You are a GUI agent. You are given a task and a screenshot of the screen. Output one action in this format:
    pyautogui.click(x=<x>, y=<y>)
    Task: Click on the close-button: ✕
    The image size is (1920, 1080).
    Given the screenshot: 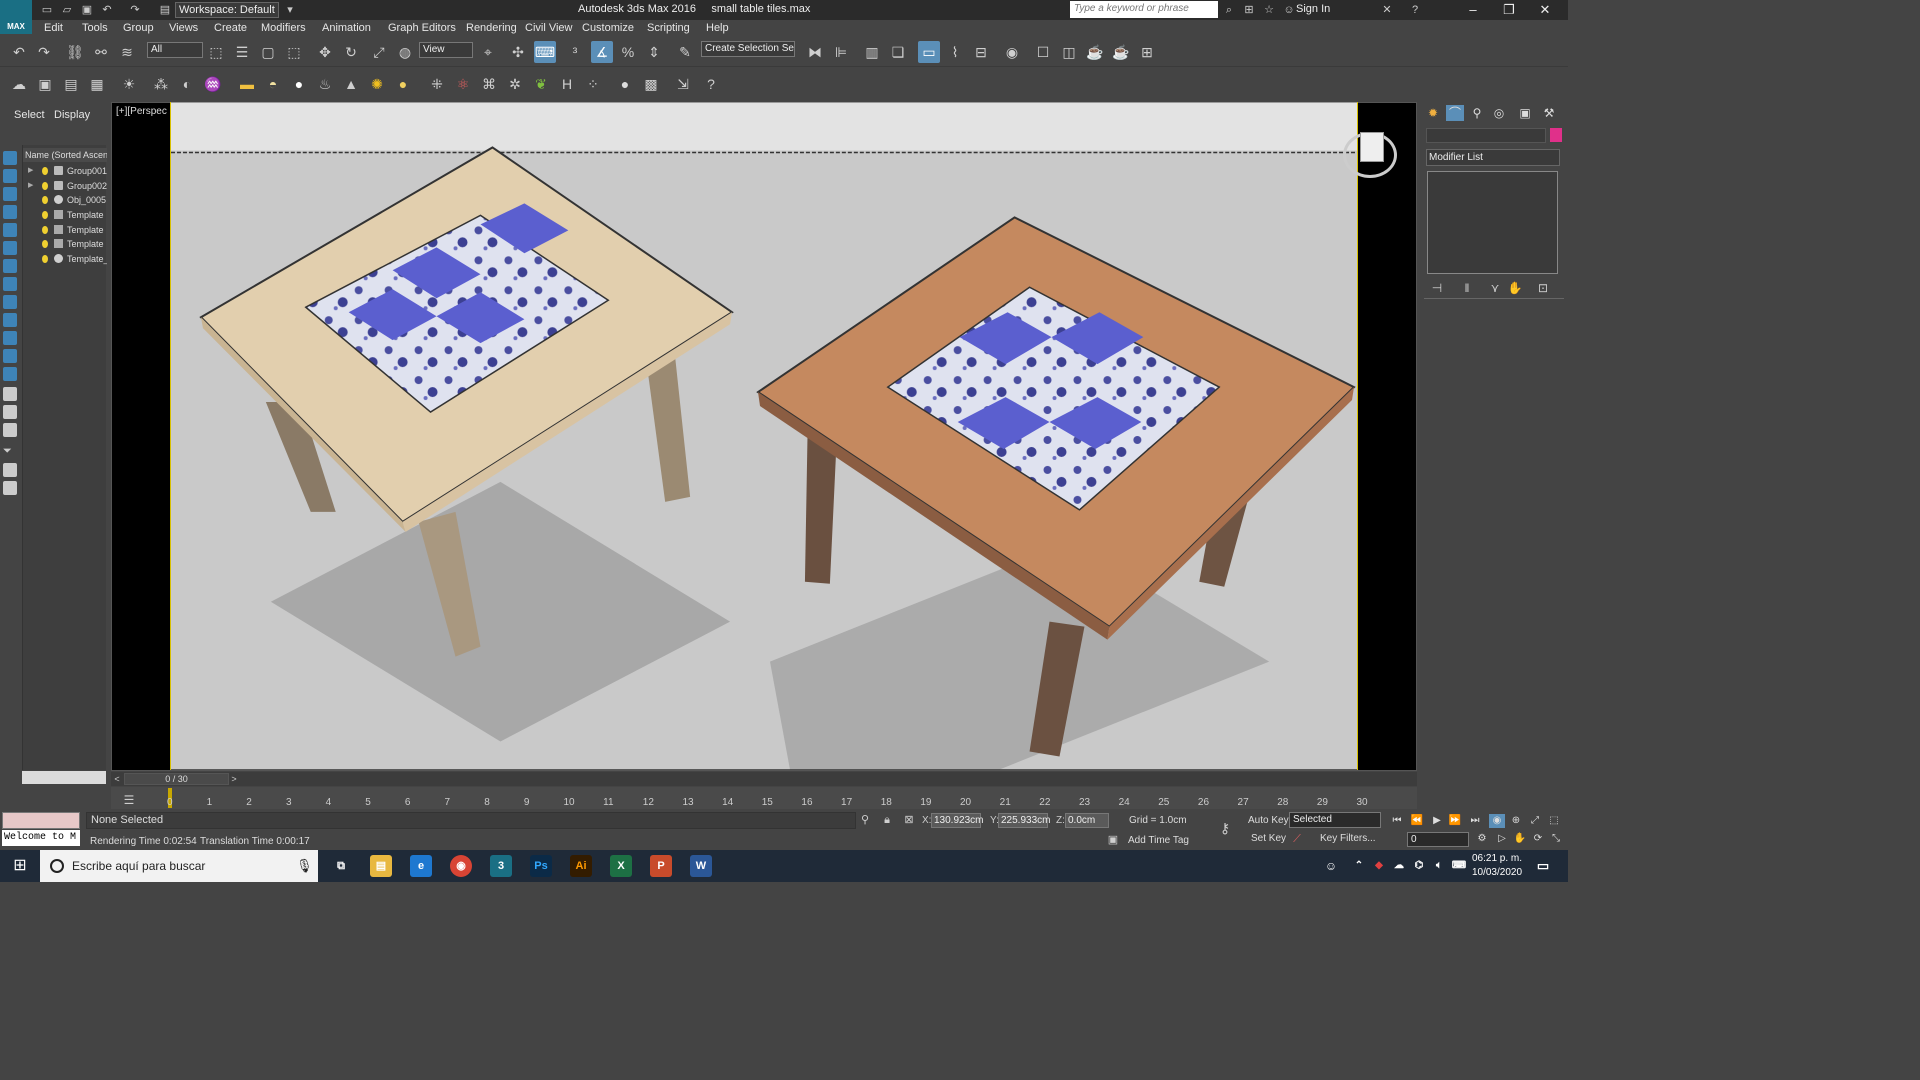 What is the action you would take?
    pyautogui.click(x=1545, y=10)
    